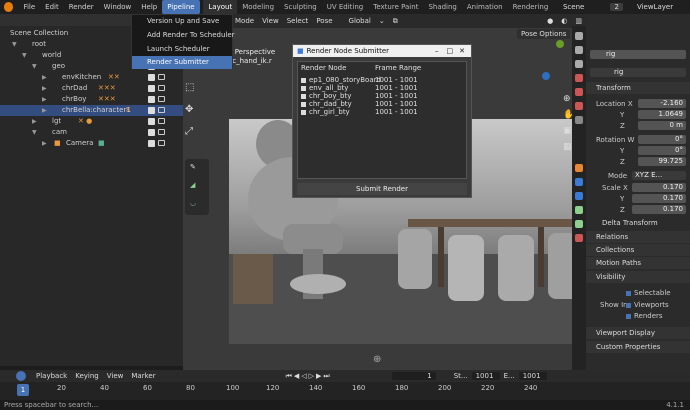  What do you see at coordinates (29, 7) in the screenshot?
I see `menu-file: File` at bounding box center [29, 7].